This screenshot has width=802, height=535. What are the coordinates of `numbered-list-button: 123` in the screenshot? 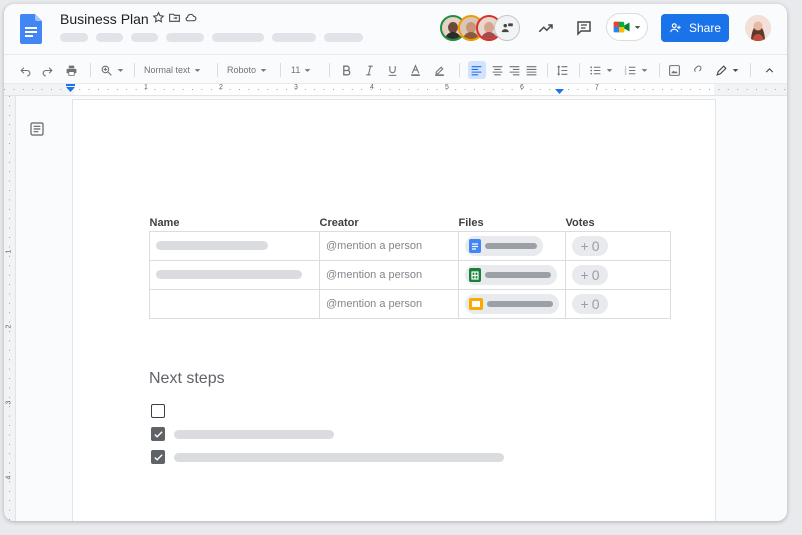 It's located at (636, 70).